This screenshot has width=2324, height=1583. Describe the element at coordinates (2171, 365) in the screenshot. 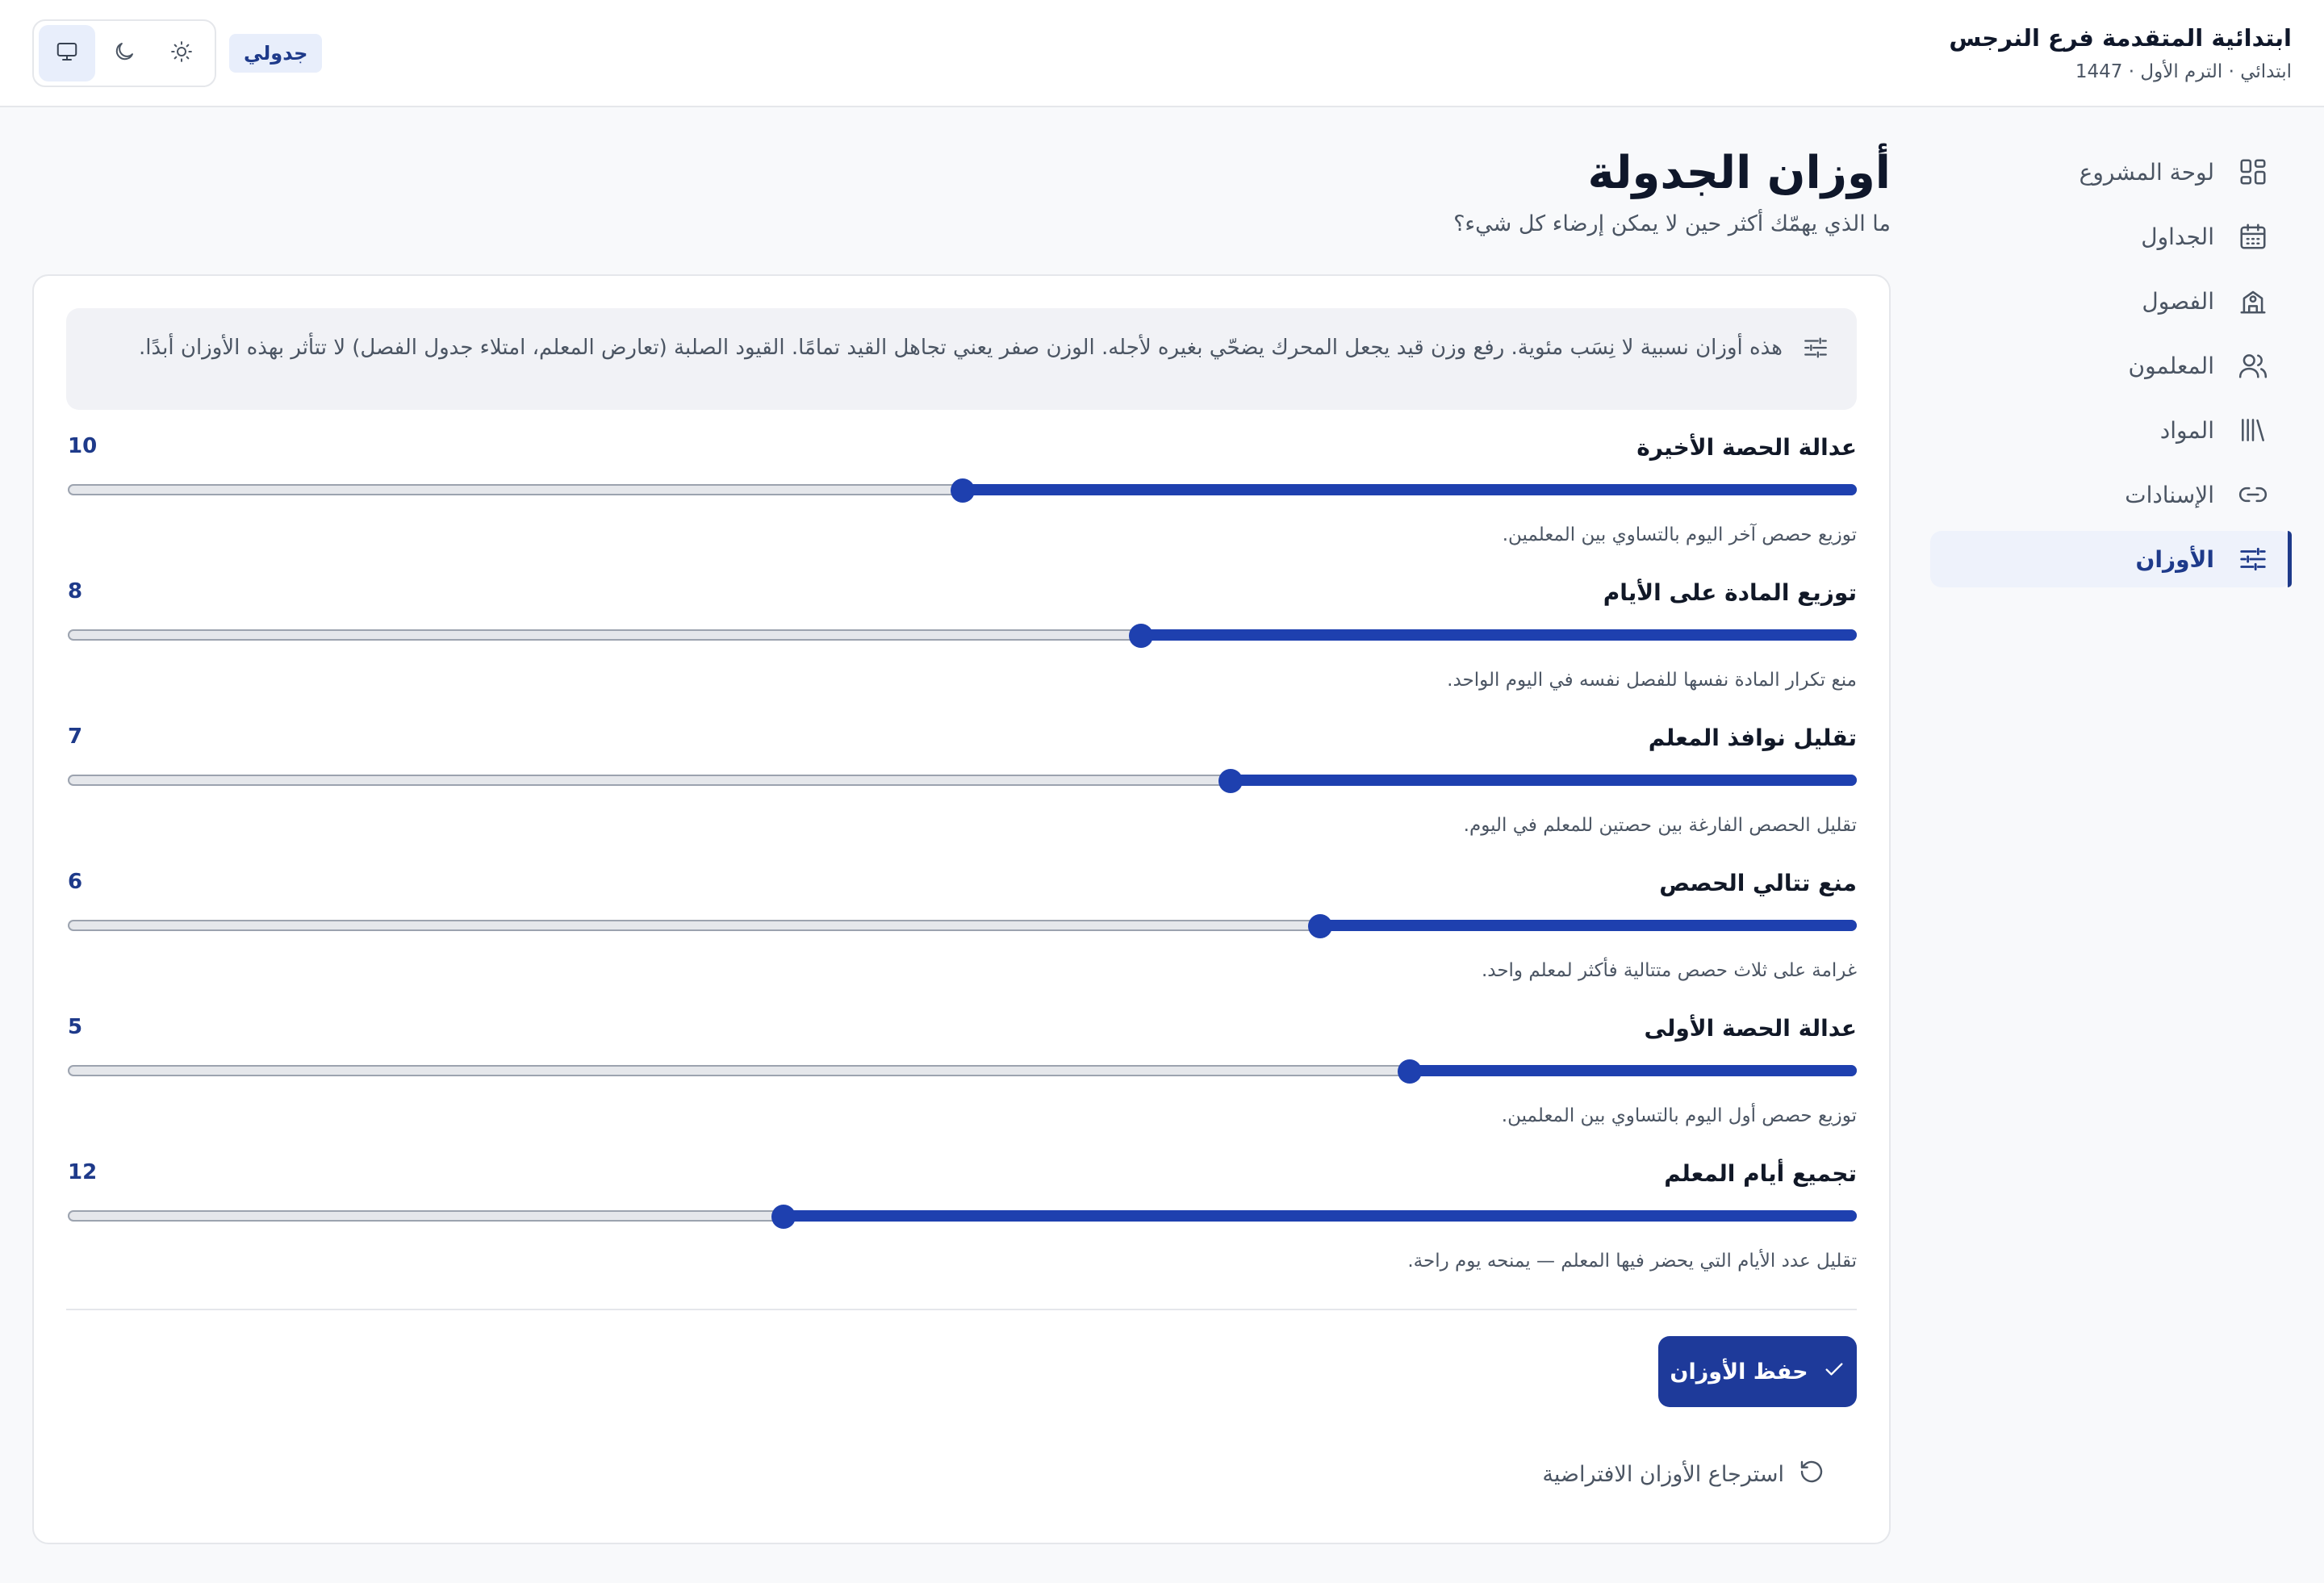

I see `sidebar-item-label: المعلمون` at that location.